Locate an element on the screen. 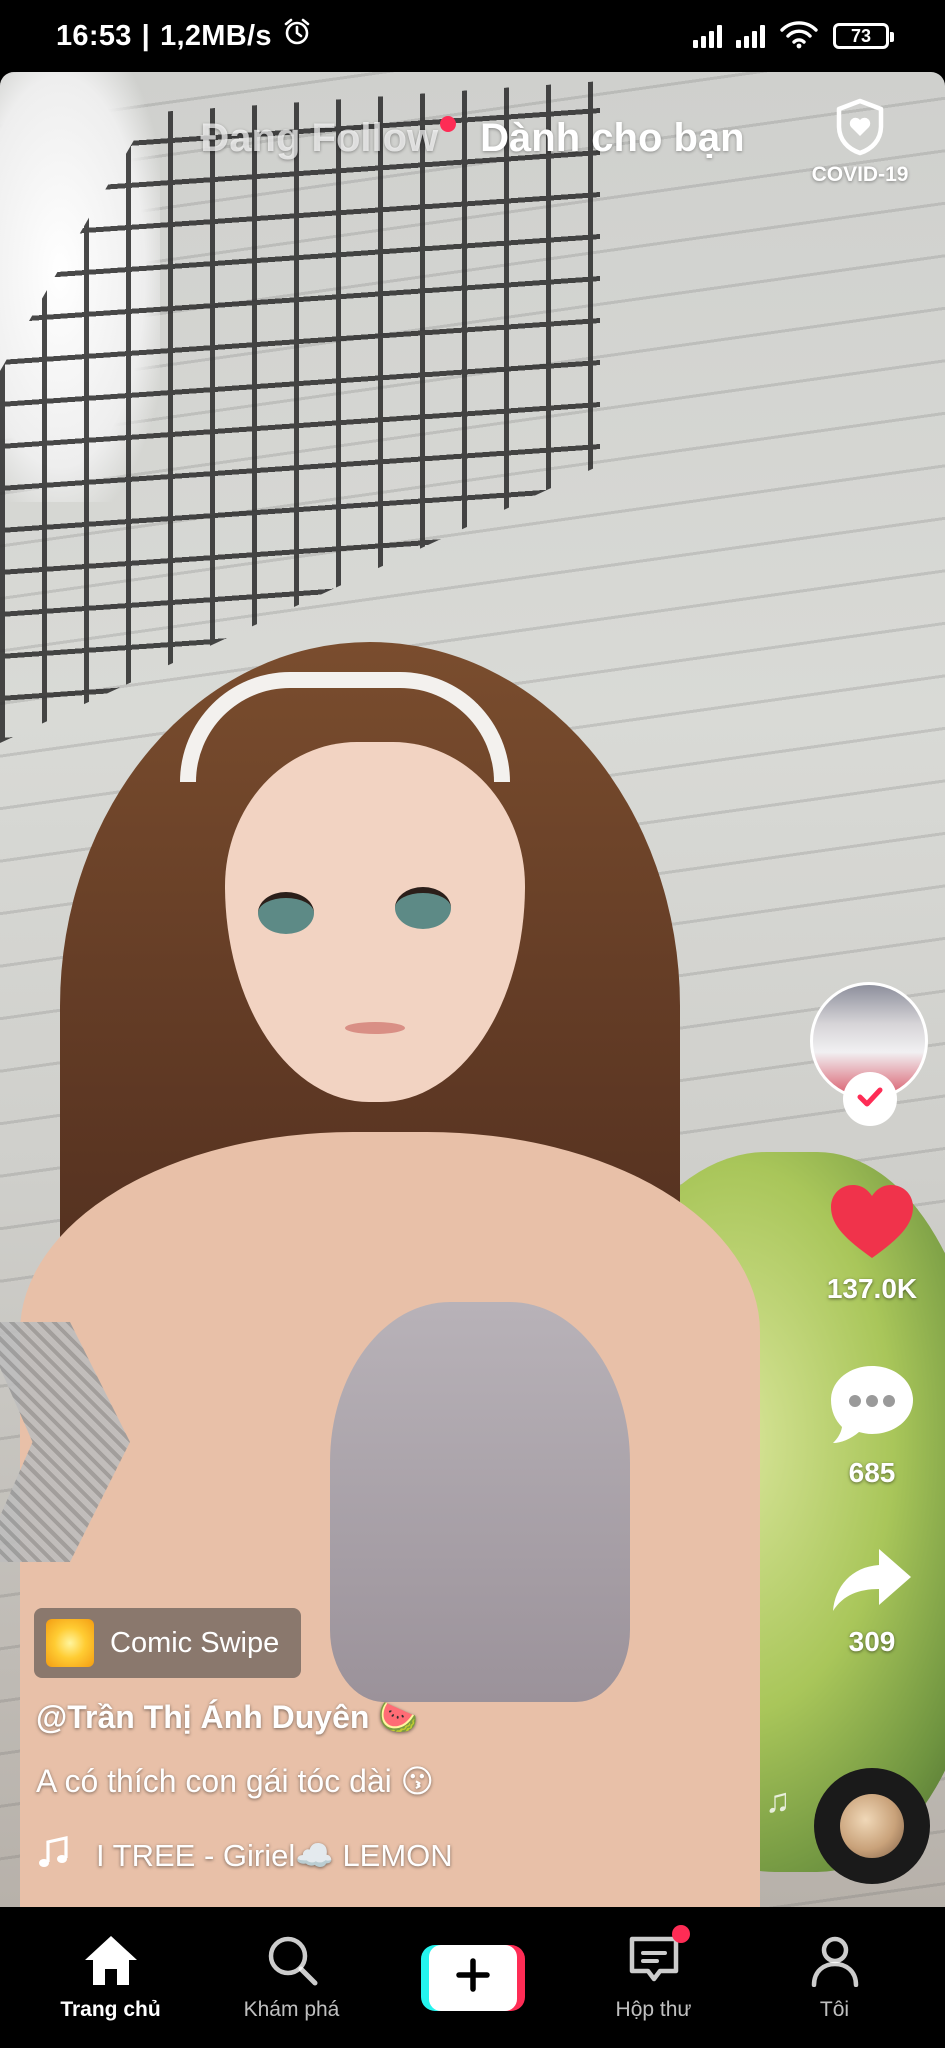 Image resolution: width=945 pixels, height=2048 pixels. heart-icon is located at coordinates (872, 1224).